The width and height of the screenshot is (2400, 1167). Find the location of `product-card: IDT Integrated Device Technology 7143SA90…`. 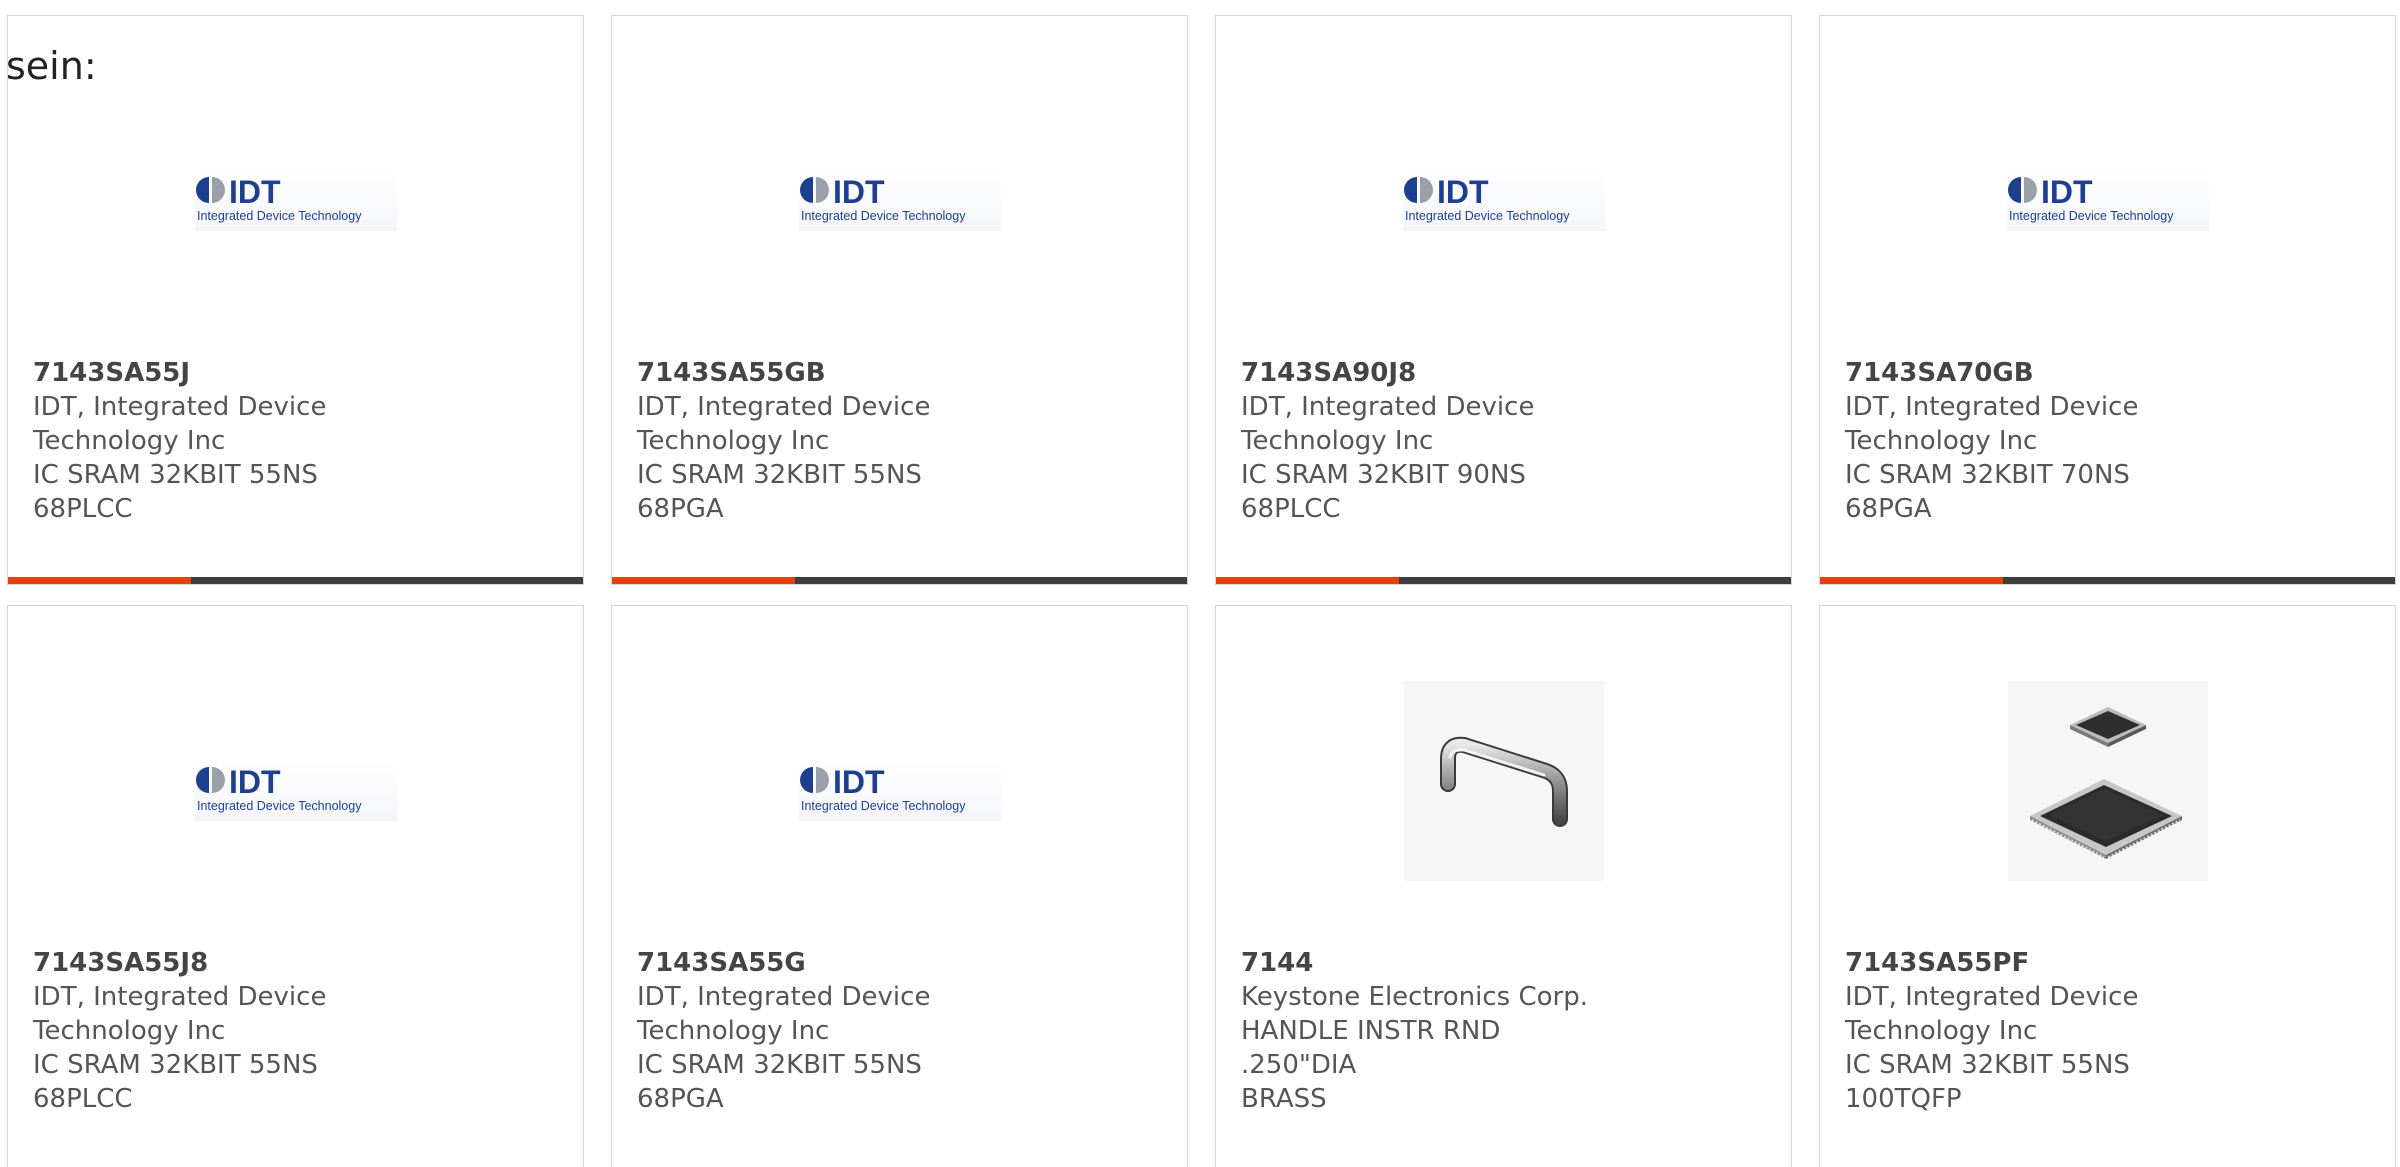

product-card: IDT Integrated Device Technology 7143SA90… is located at coordinates (1503, 300).